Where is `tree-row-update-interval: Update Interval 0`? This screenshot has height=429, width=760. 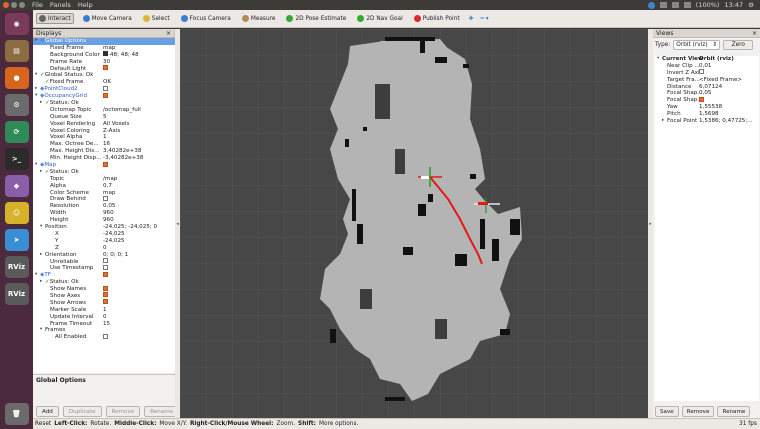 tree-row-update-interval: Update Interval 0 is located at coordinates (104, 317).